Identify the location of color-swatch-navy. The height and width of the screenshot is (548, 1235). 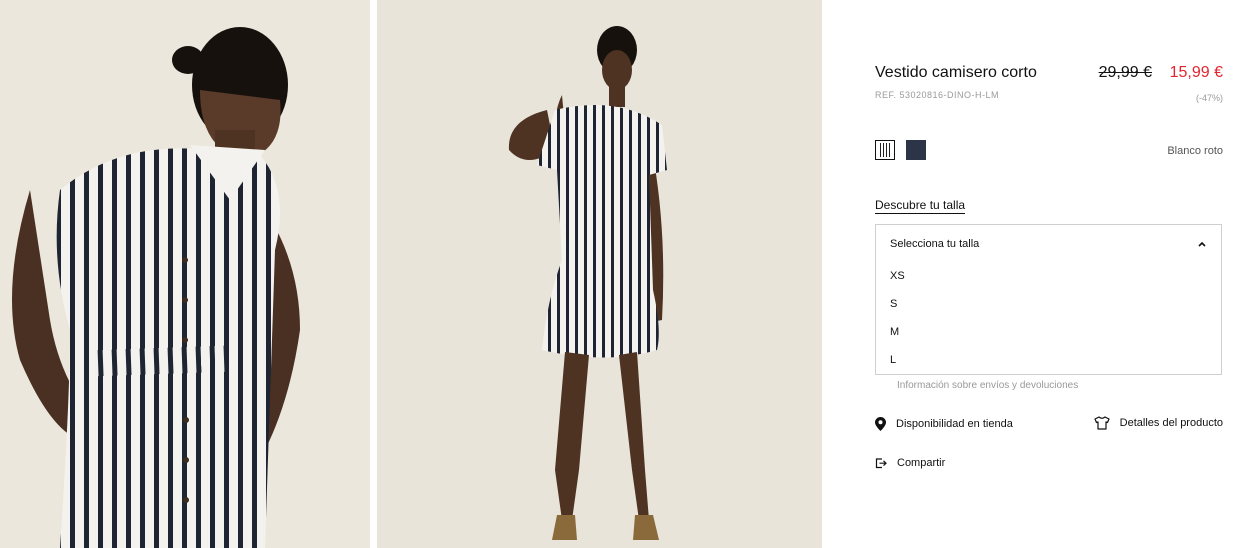
(916, 150).